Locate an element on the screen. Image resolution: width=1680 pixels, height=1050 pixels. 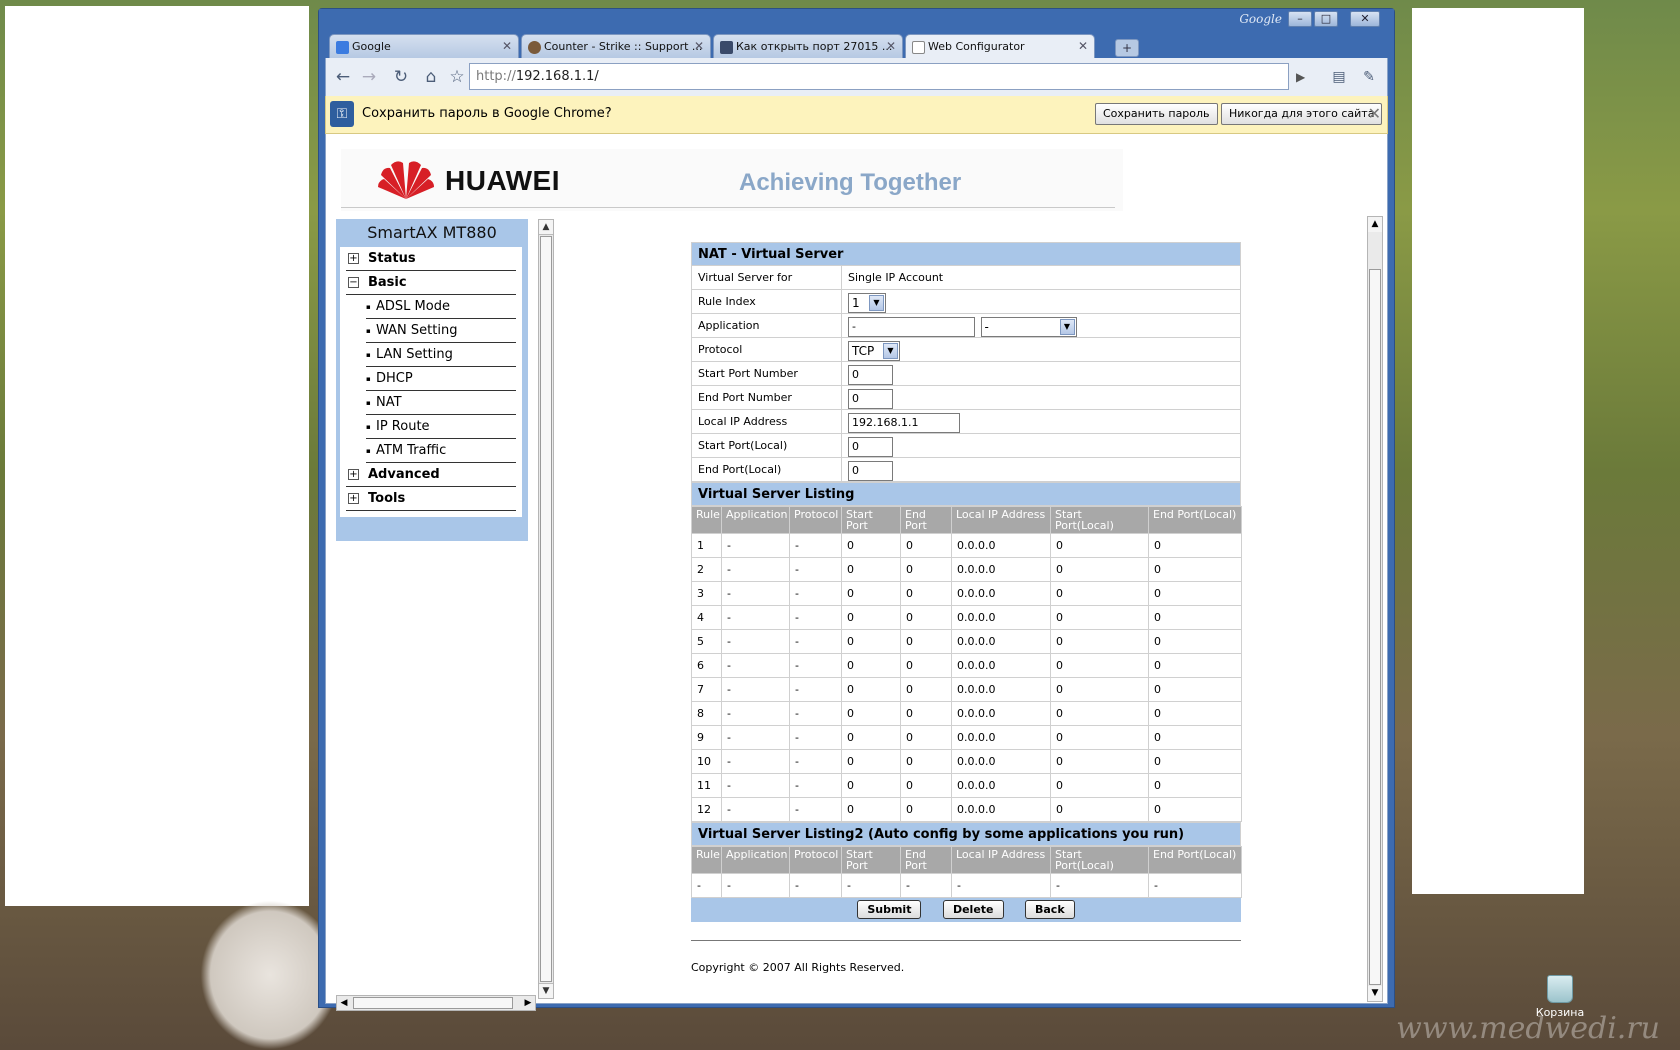
select-value: TCP is located at coordinates (863, 350).